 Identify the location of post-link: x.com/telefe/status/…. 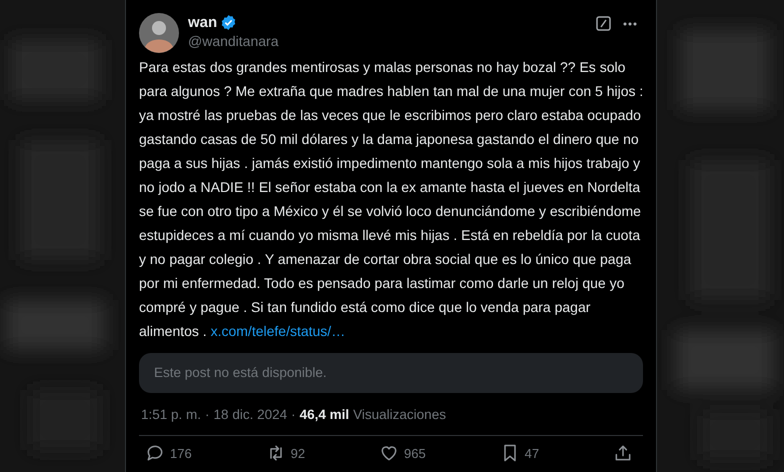
(278, 331).